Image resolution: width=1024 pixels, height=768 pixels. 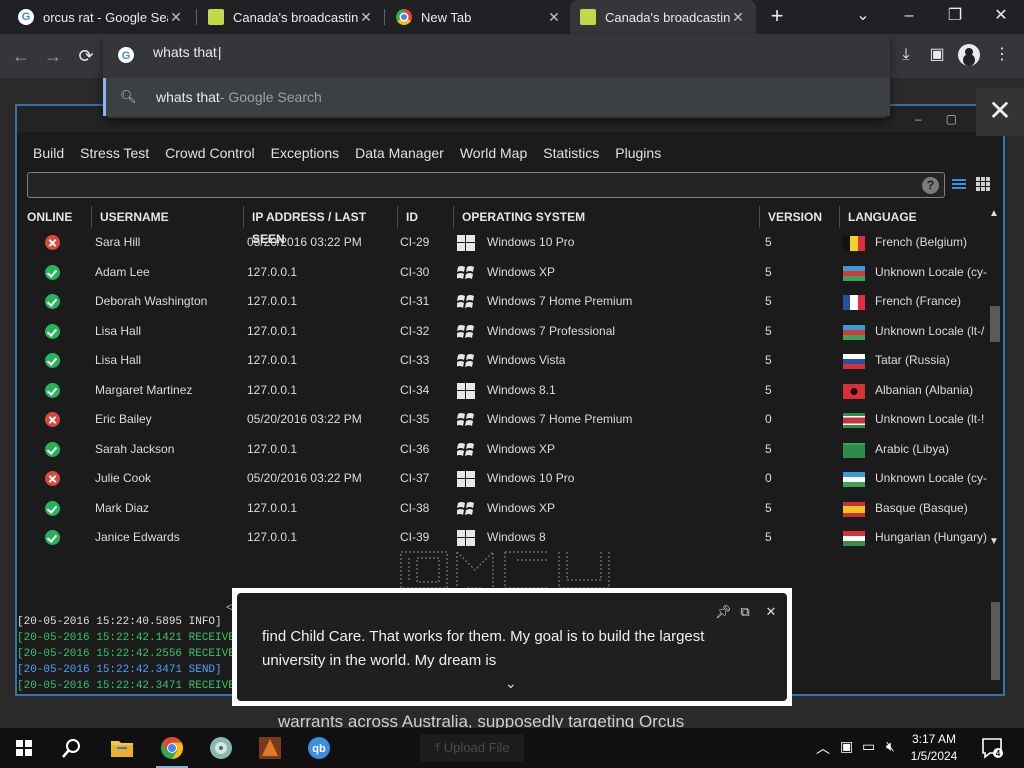 I want to click on cell-language: Tatar (Russia), so click(x=912, y=360).